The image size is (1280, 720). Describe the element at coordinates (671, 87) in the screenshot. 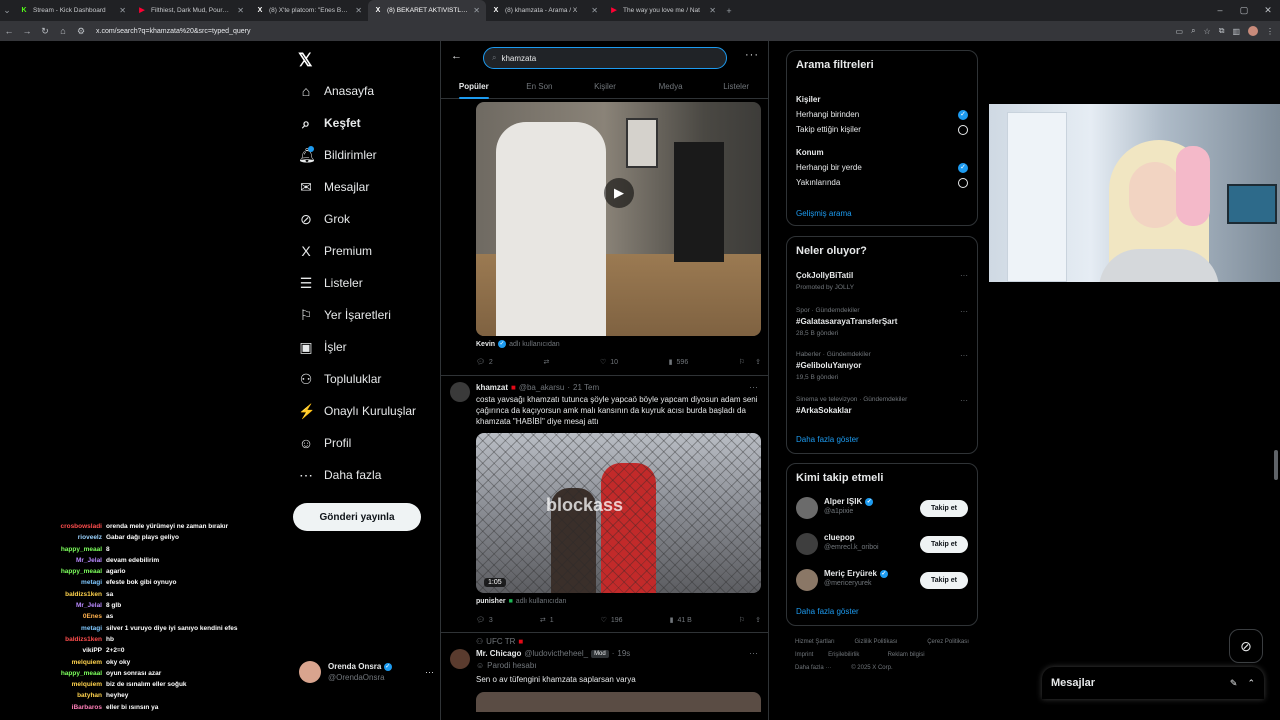

I see `tab-medya: Medya` at that location.